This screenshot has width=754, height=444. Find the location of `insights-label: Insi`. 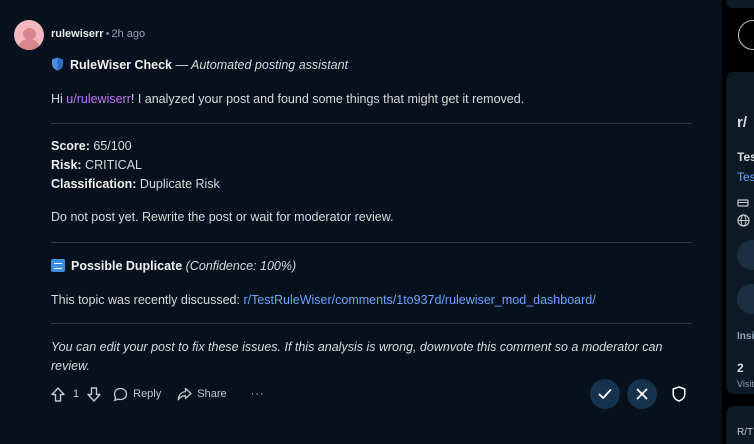

insights-label: Insi is located at coordinates (745, 336).